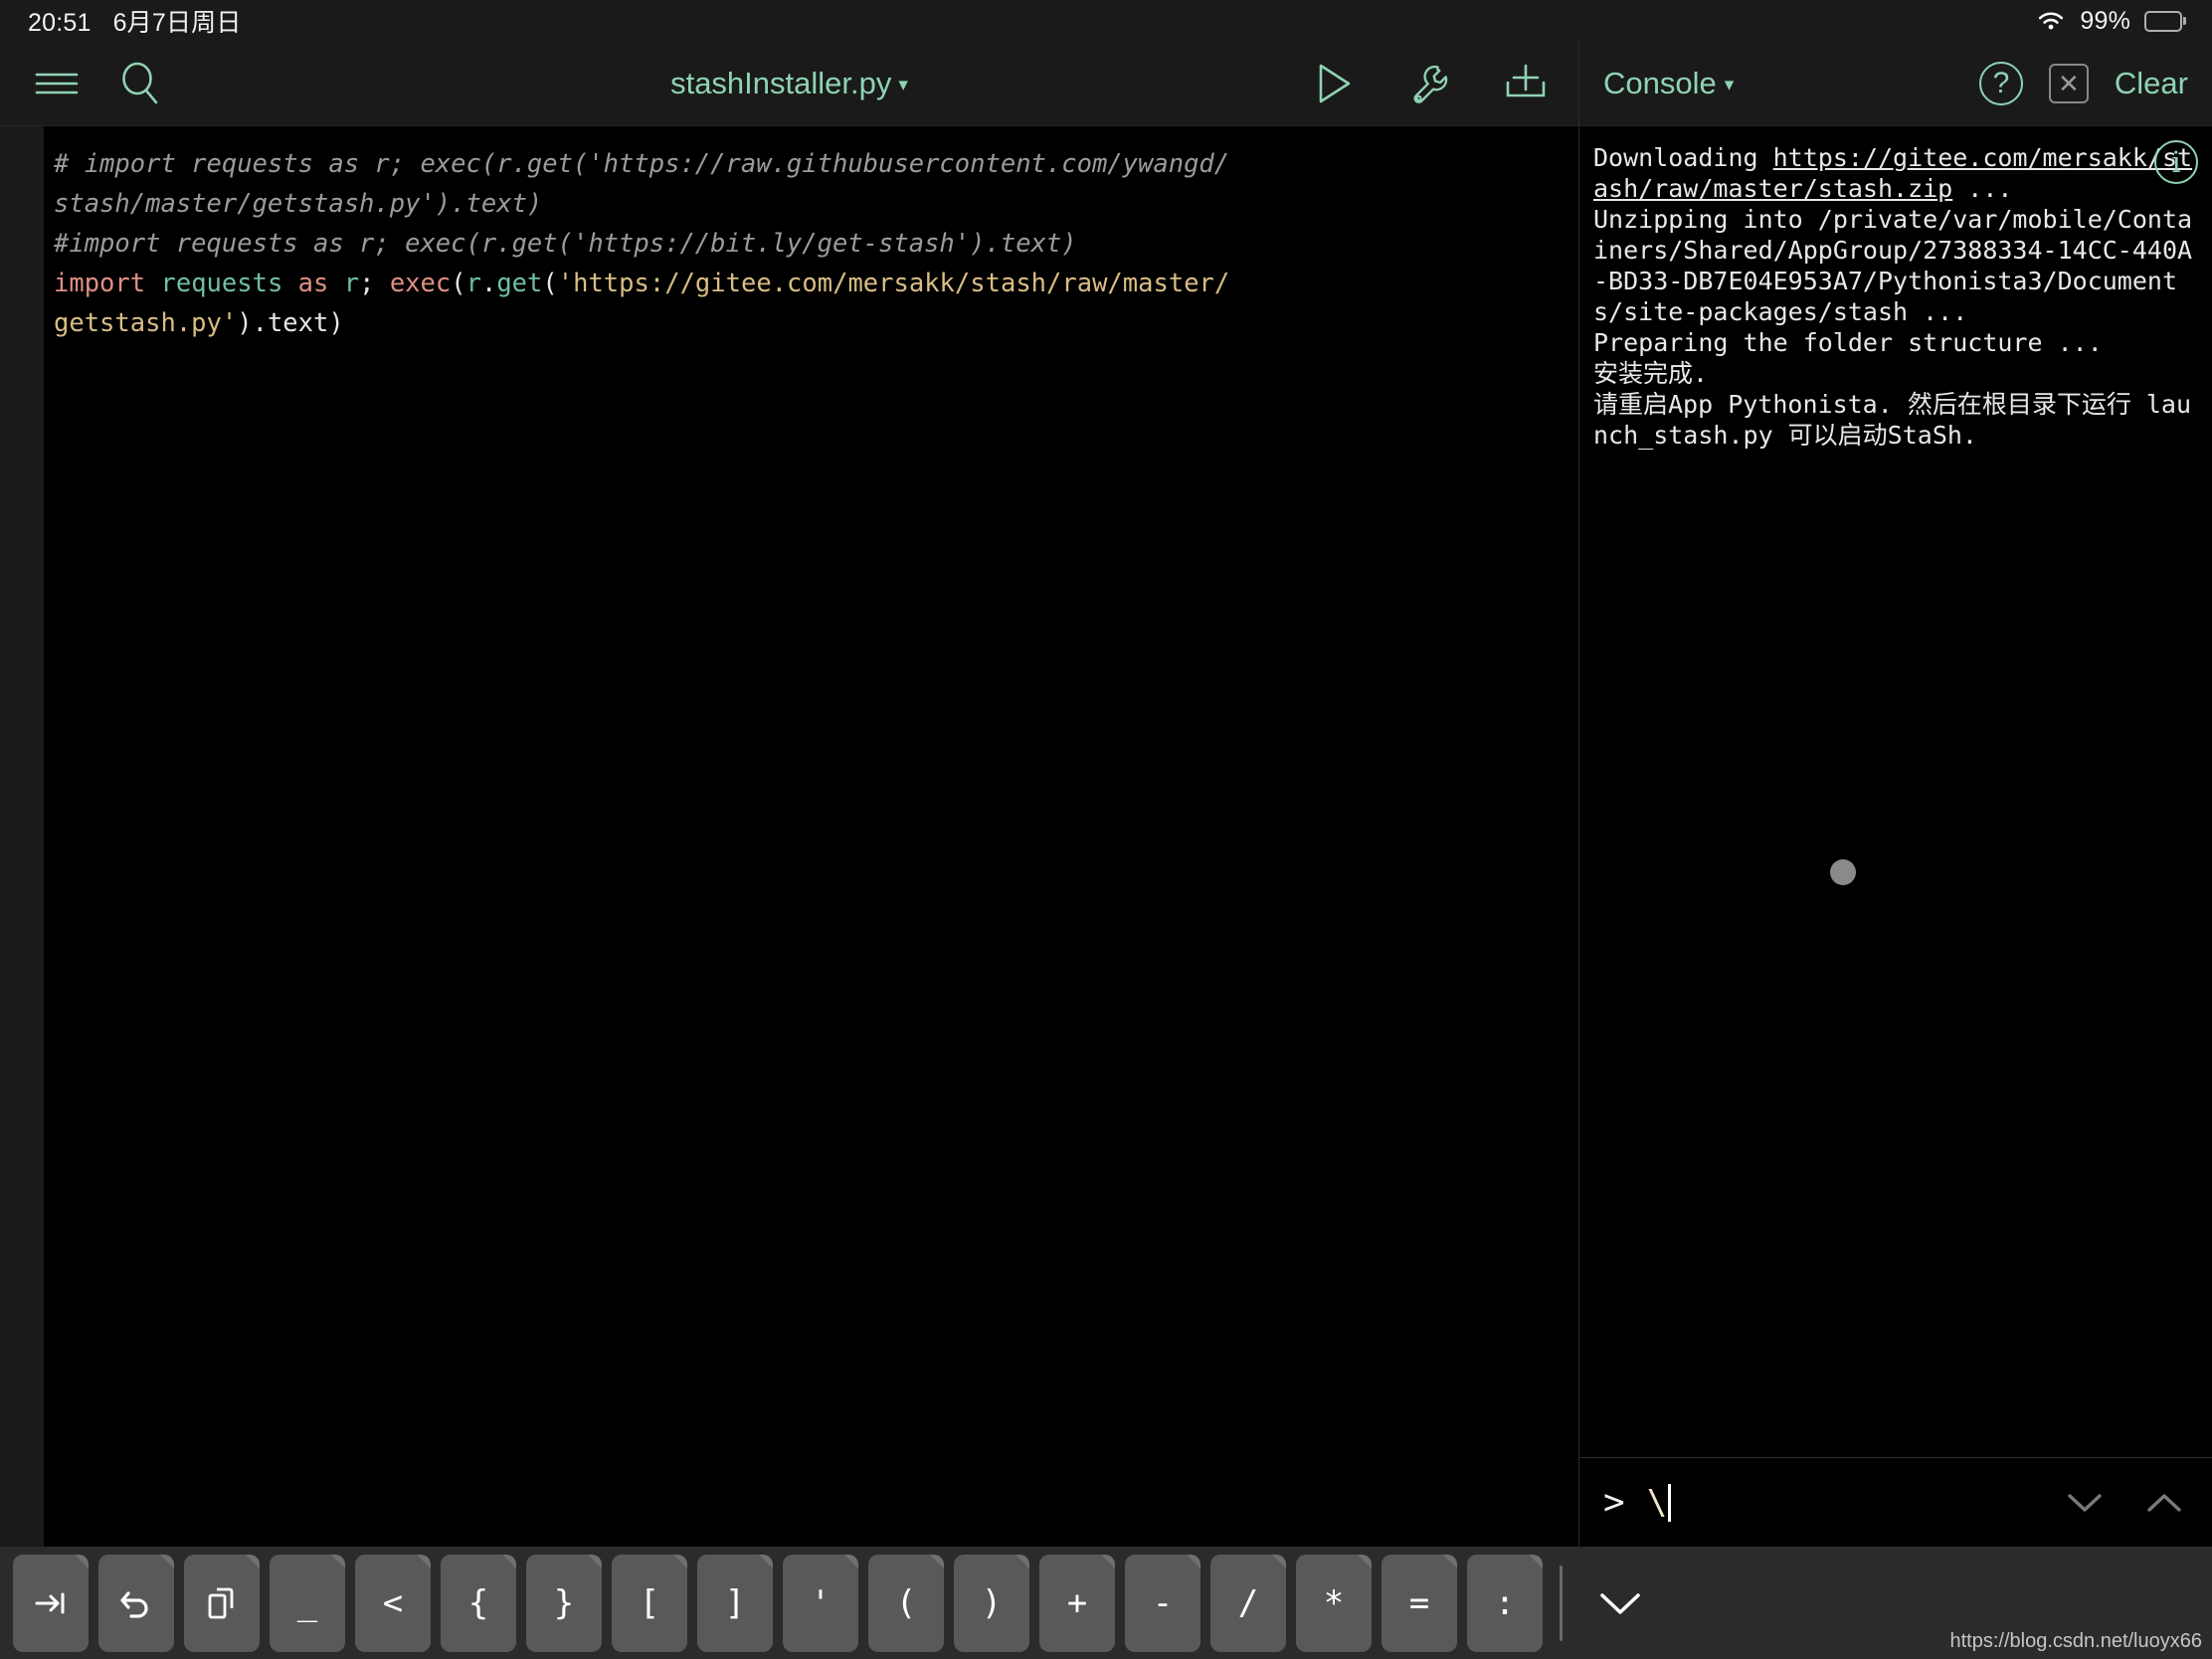 This screenshot has width=2212, height=1659. I want to click on chevron-down-icon, so click(2085, 1503).